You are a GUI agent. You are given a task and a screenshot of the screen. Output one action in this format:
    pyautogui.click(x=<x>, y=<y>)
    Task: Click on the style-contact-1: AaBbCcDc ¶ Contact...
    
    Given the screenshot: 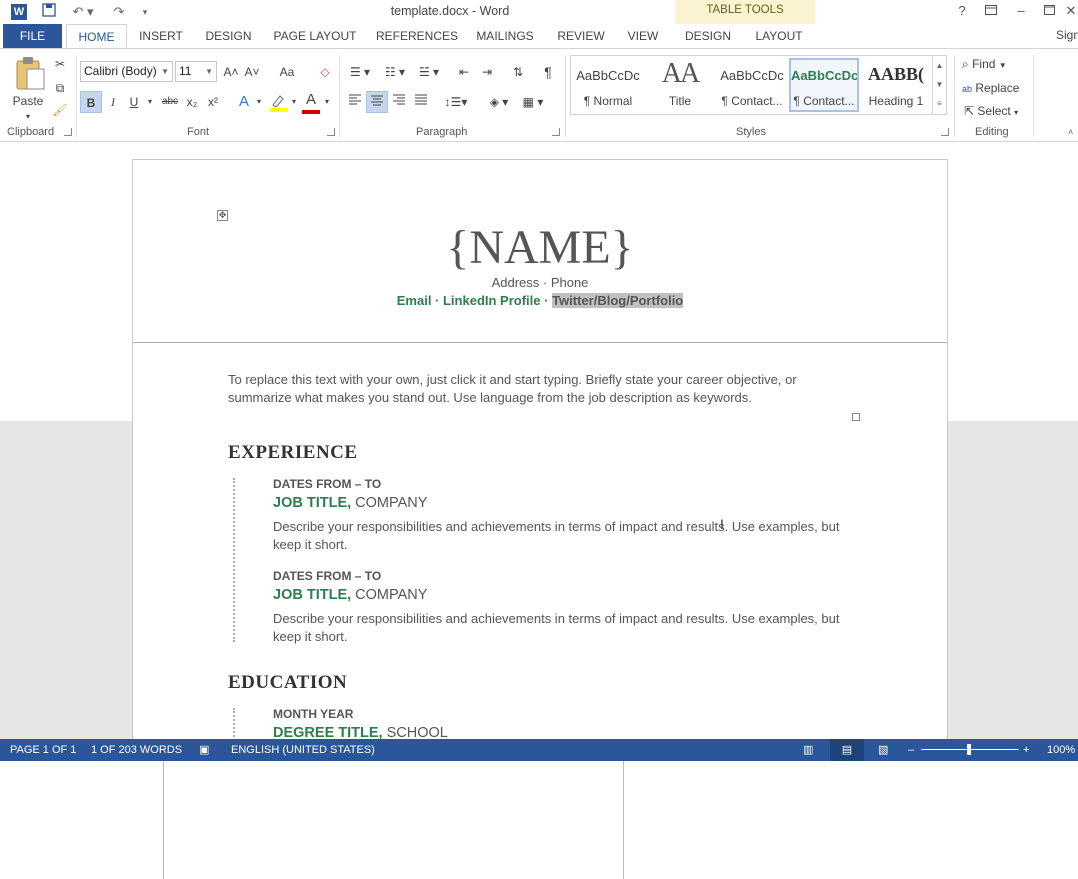 What is the action you would take?
    pyautogui.click(x=752, y=85)
    